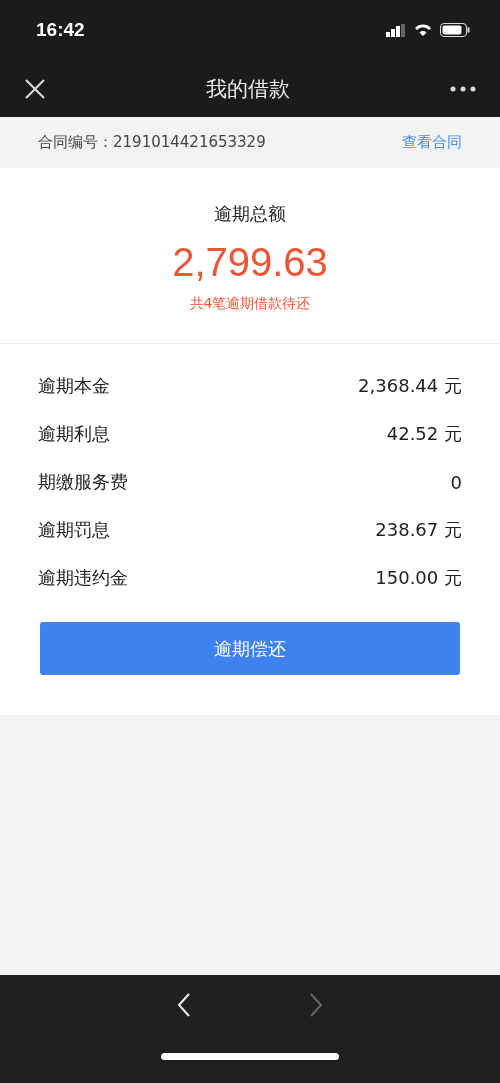 Image resolution: width=500 pixels, height=1083 pixels. What do you see at coordinates (60, 30) in the screenshot?
I see `status-time: 16:42` at bounding box center [60, 30].